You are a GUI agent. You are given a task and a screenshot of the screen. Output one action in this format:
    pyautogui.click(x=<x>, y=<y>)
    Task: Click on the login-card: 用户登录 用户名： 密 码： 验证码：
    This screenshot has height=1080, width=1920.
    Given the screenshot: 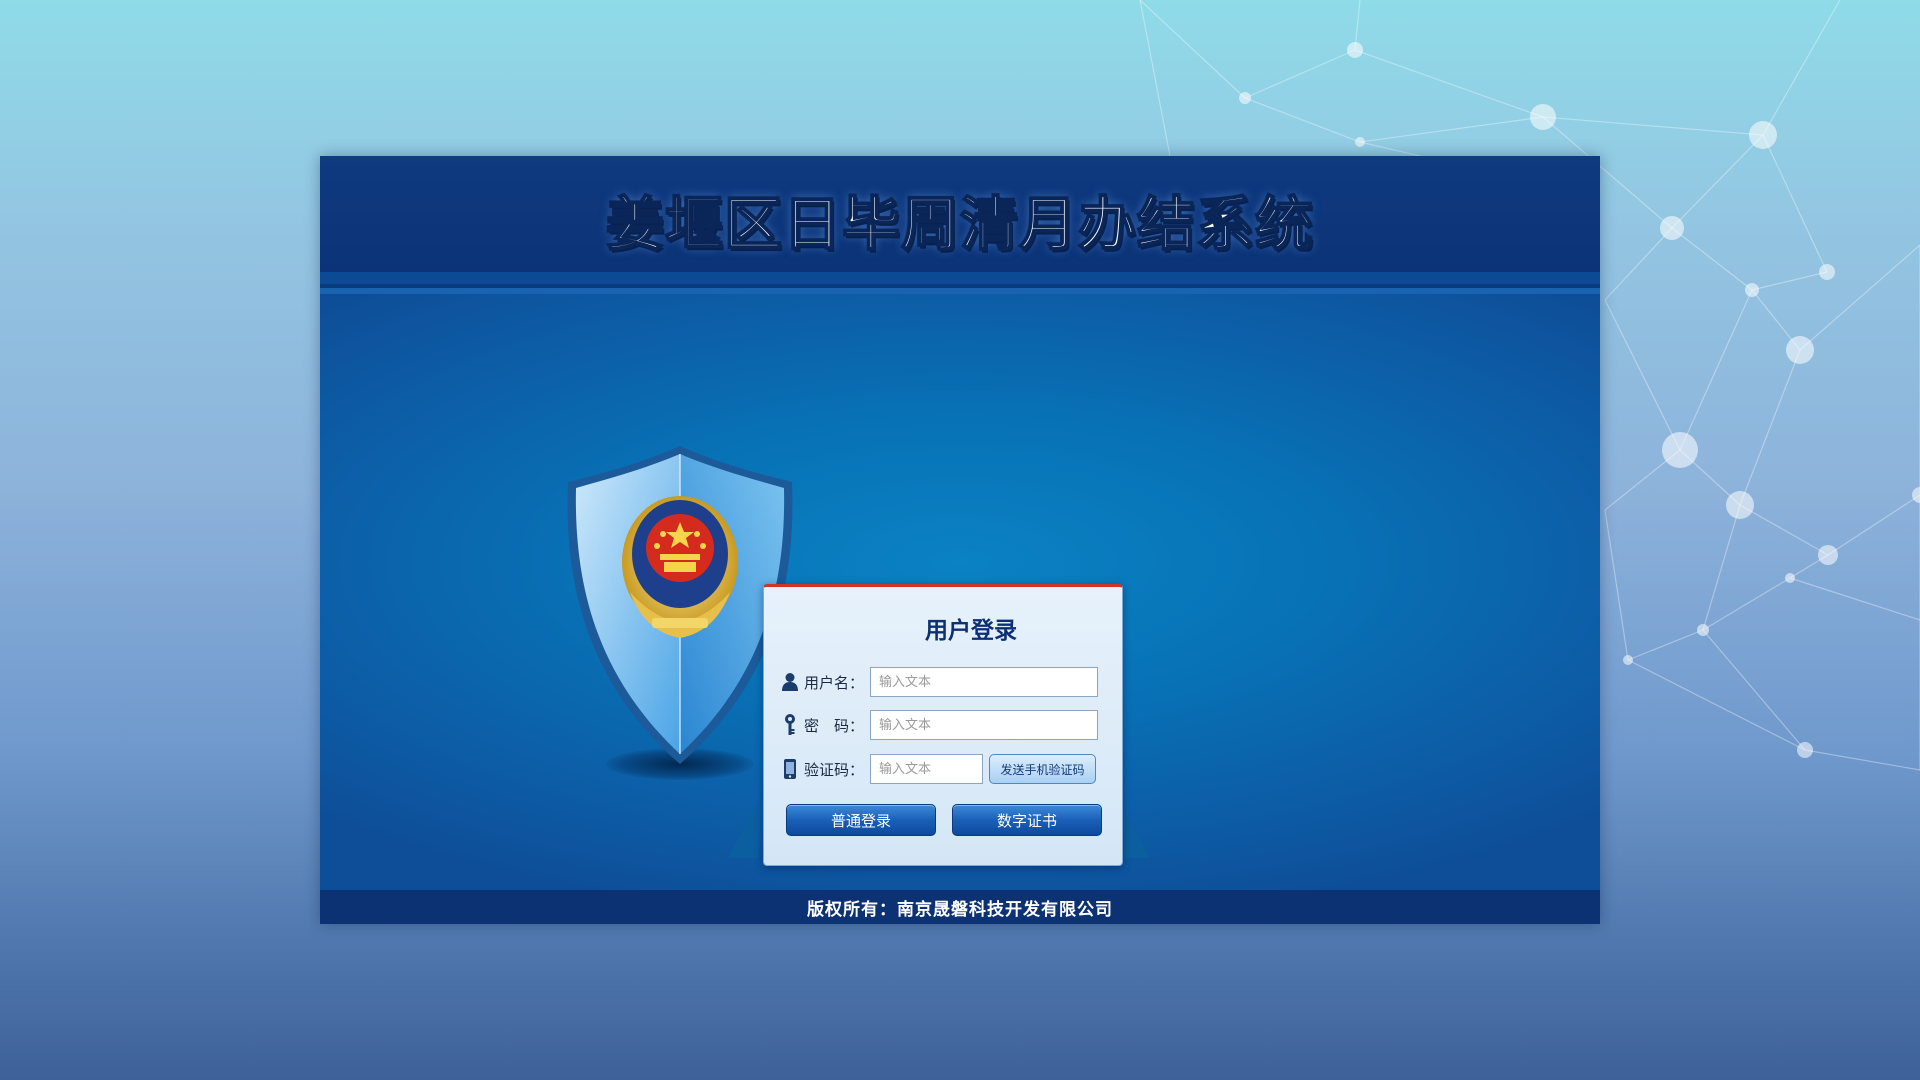 What is the action you would take?
    pyautogui.click(x=943, y=725)
    